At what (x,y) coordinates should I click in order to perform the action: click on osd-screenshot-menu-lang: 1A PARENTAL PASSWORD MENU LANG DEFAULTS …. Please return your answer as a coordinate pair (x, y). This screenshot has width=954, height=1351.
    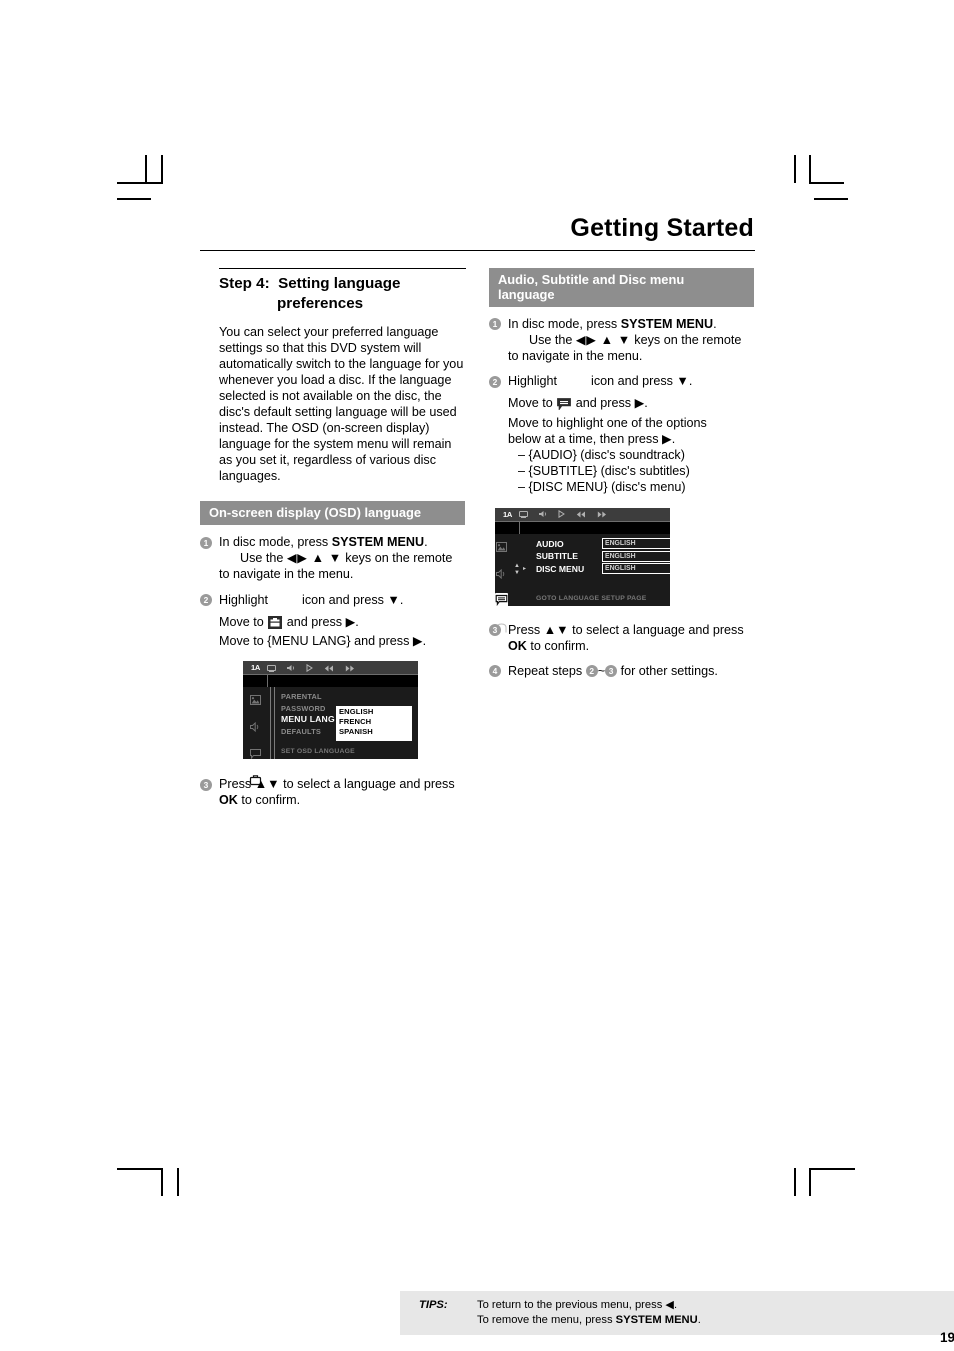
    Looking at the image, I should click on (330, 726).